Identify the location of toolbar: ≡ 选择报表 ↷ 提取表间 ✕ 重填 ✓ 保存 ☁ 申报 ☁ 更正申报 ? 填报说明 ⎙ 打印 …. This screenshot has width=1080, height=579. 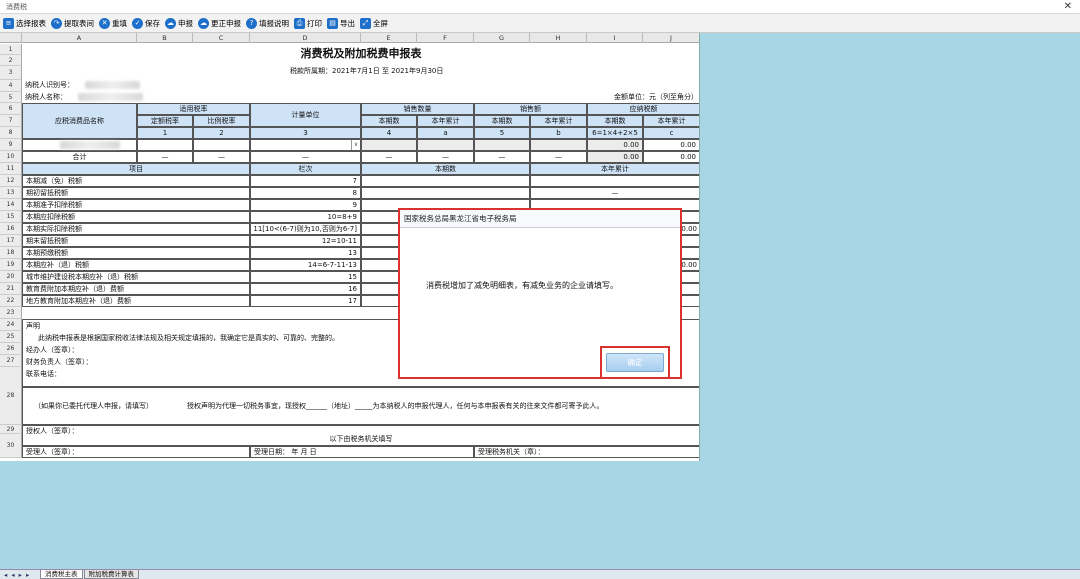
(540, 23).